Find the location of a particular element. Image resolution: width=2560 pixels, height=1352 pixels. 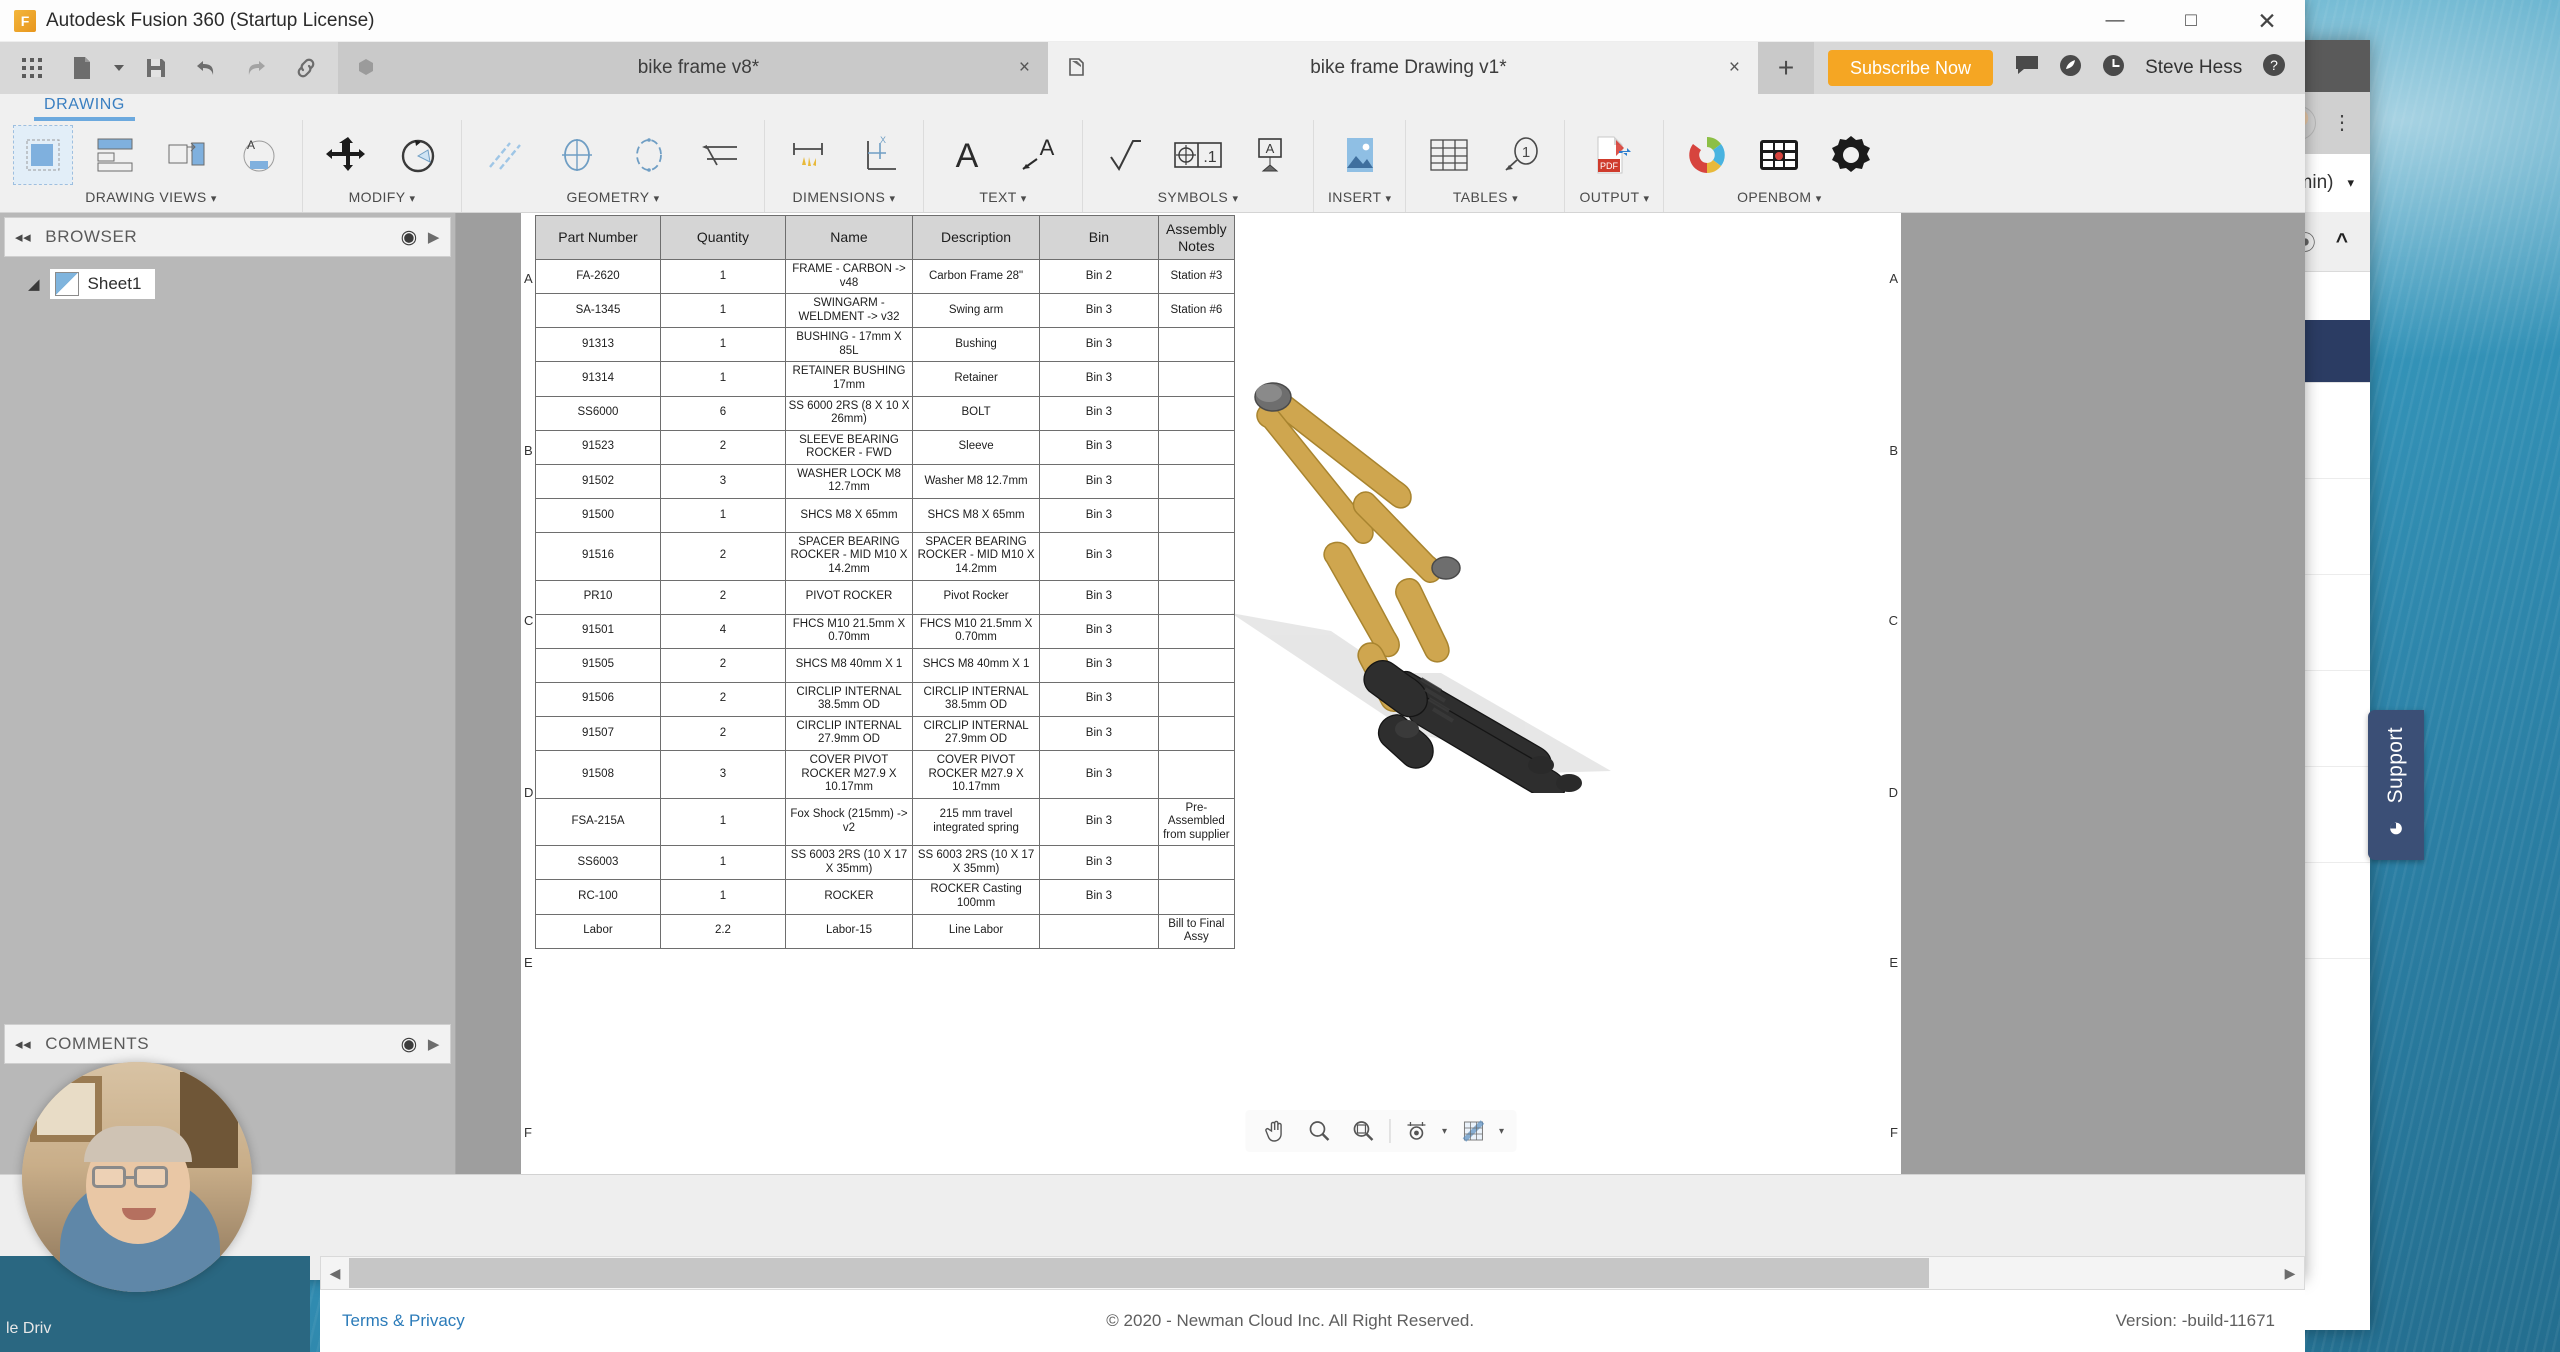

bom-cell-name: PIVOT ROCKER is located at coordinates (849, 597).